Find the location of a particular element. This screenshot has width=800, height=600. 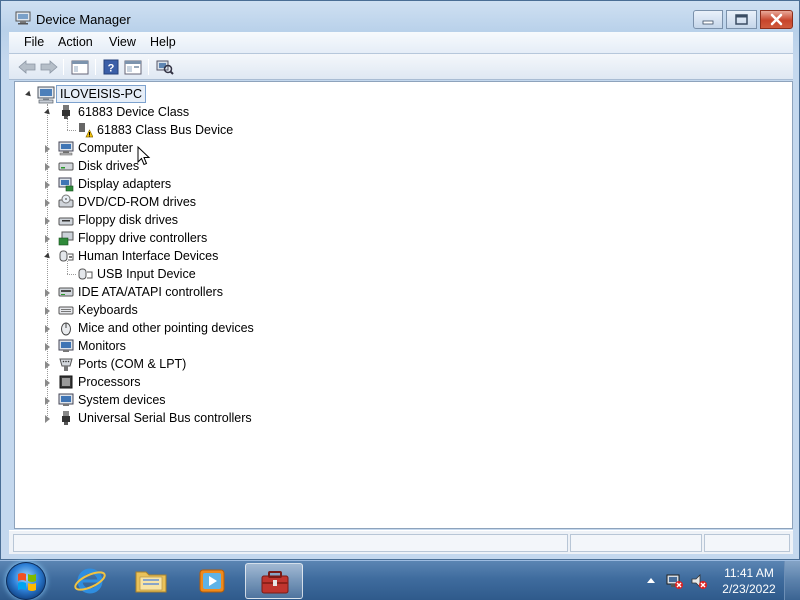

tree-category-label: DVD/CD-ROM drives is located at coordinates (137, 202).